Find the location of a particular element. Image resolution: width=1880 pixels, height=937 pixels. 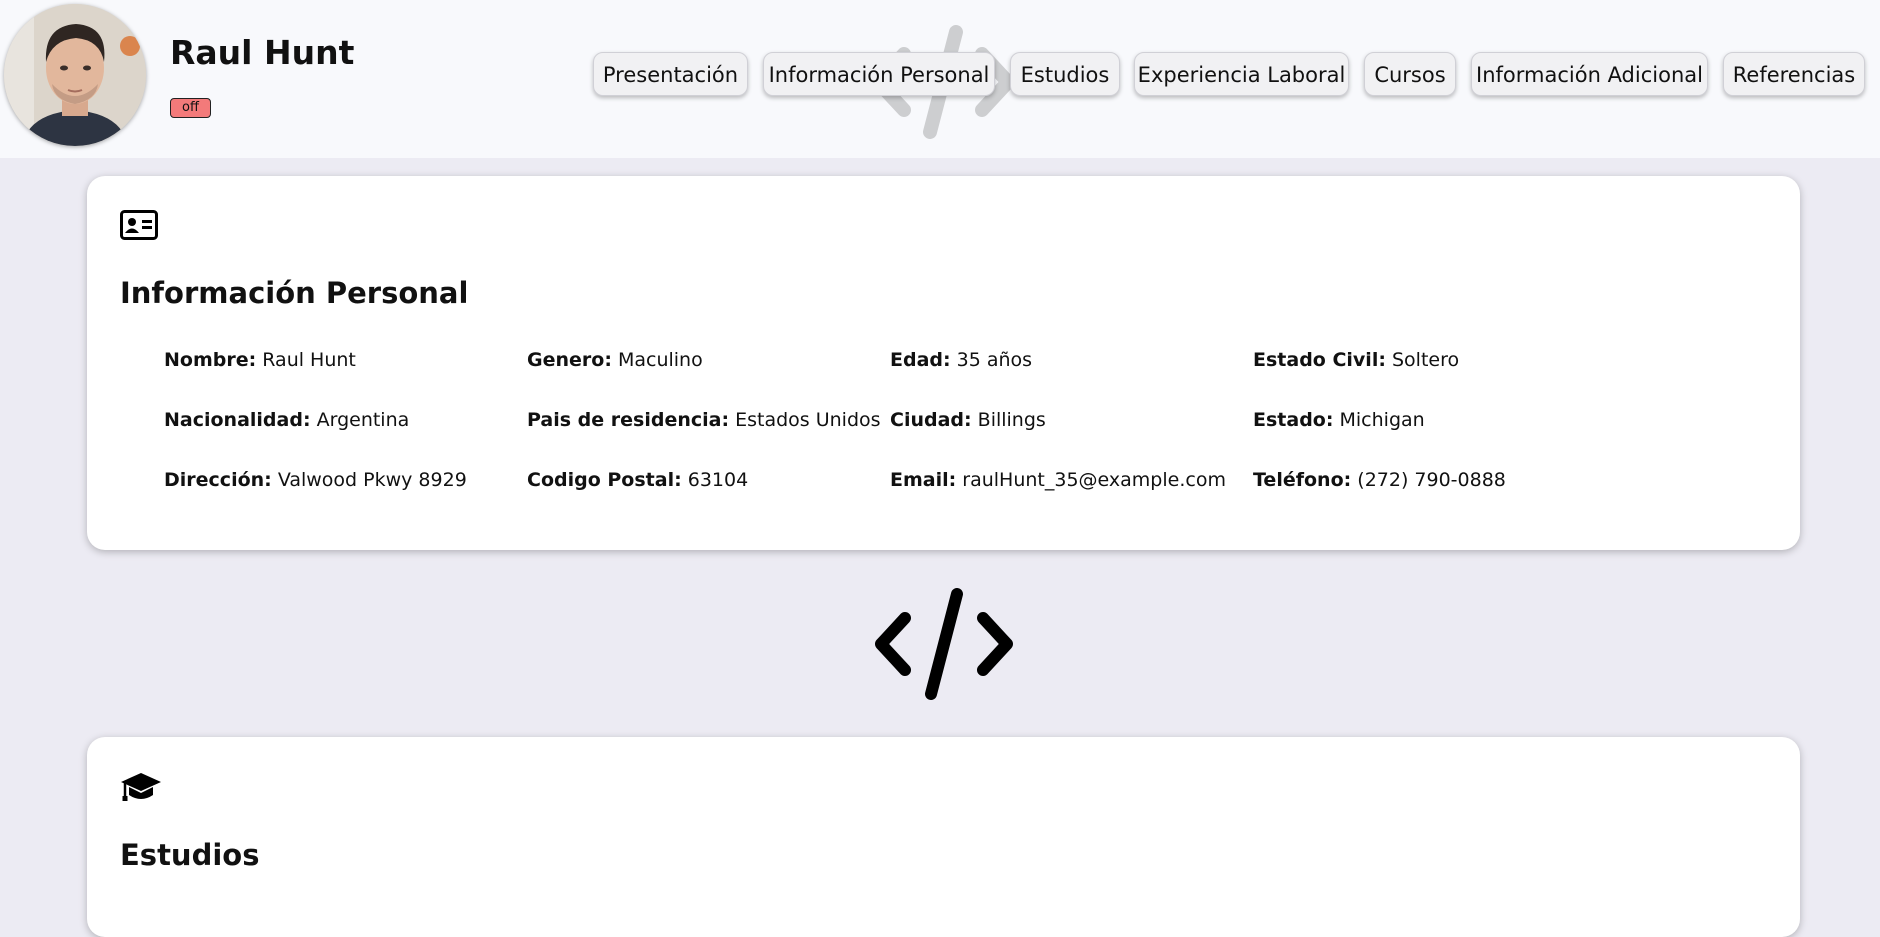

field-label: Genero: is located at coordinates (569, 360).